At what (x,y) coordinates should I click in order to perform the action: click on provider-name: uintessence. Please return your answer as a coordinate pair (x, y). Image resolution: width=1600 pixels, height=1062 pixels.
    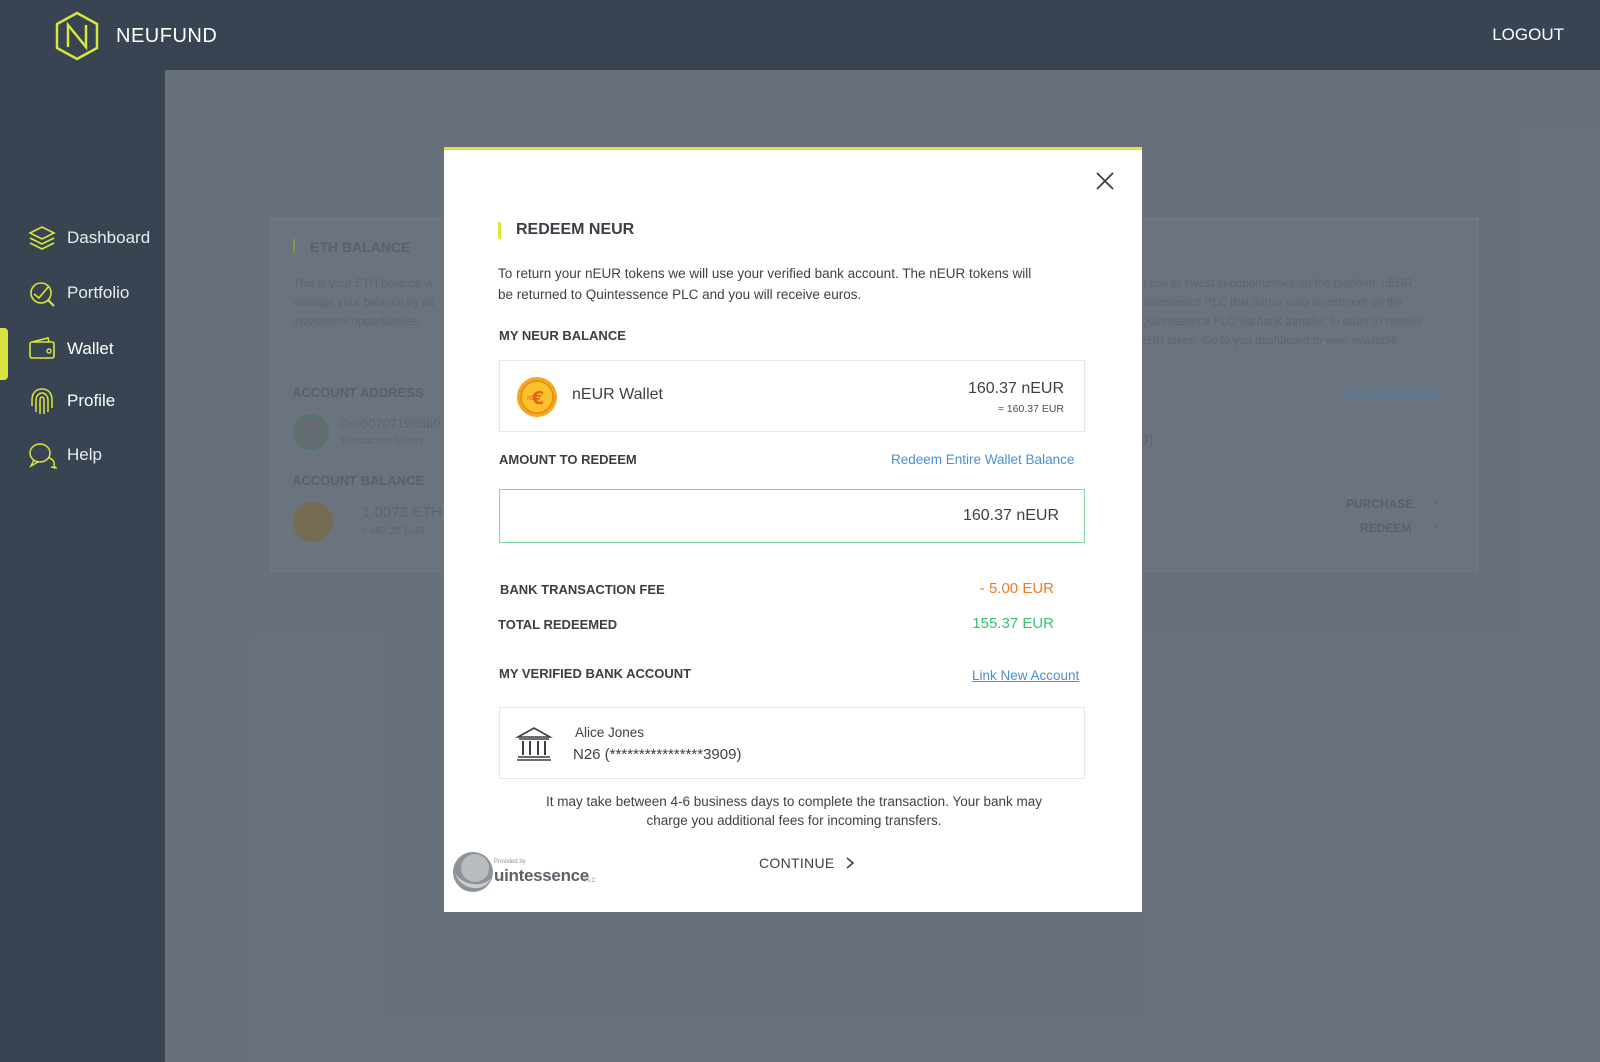
    Looking at the image, I should click on (541, 875).